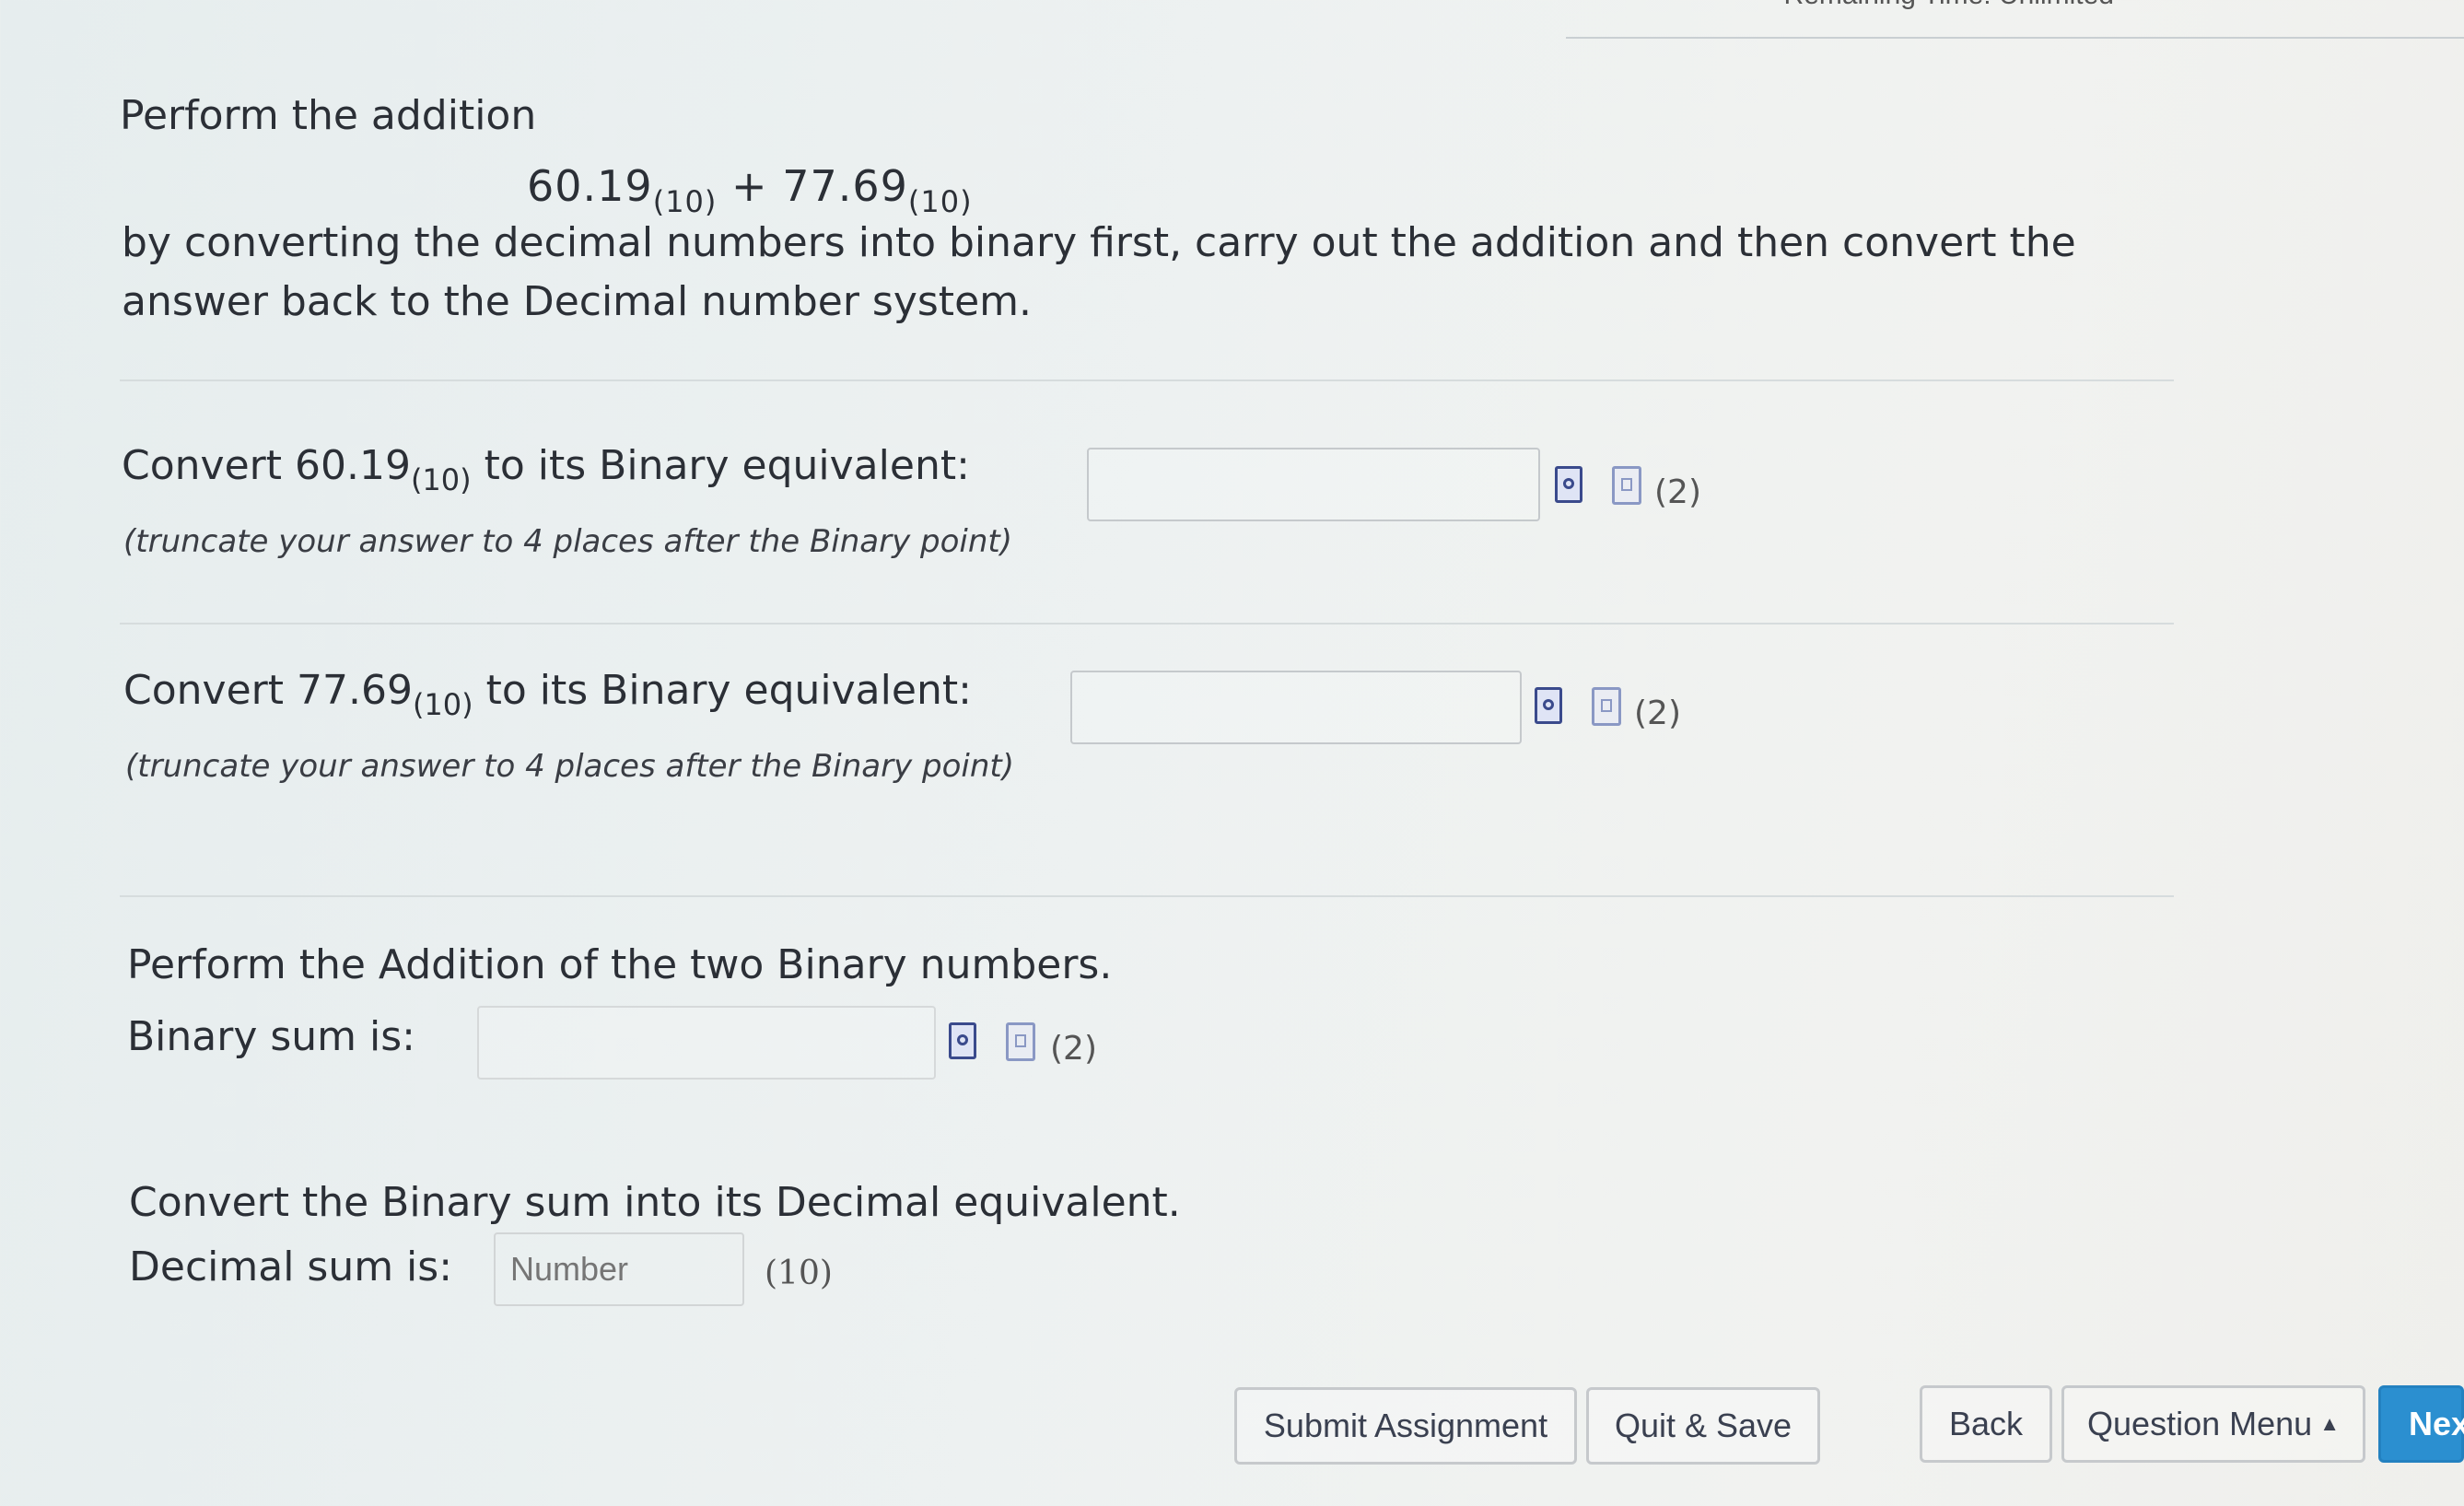 The image size is (2464, 1506). I want to click on problem-title: Perform the addition, so click(328, 115).